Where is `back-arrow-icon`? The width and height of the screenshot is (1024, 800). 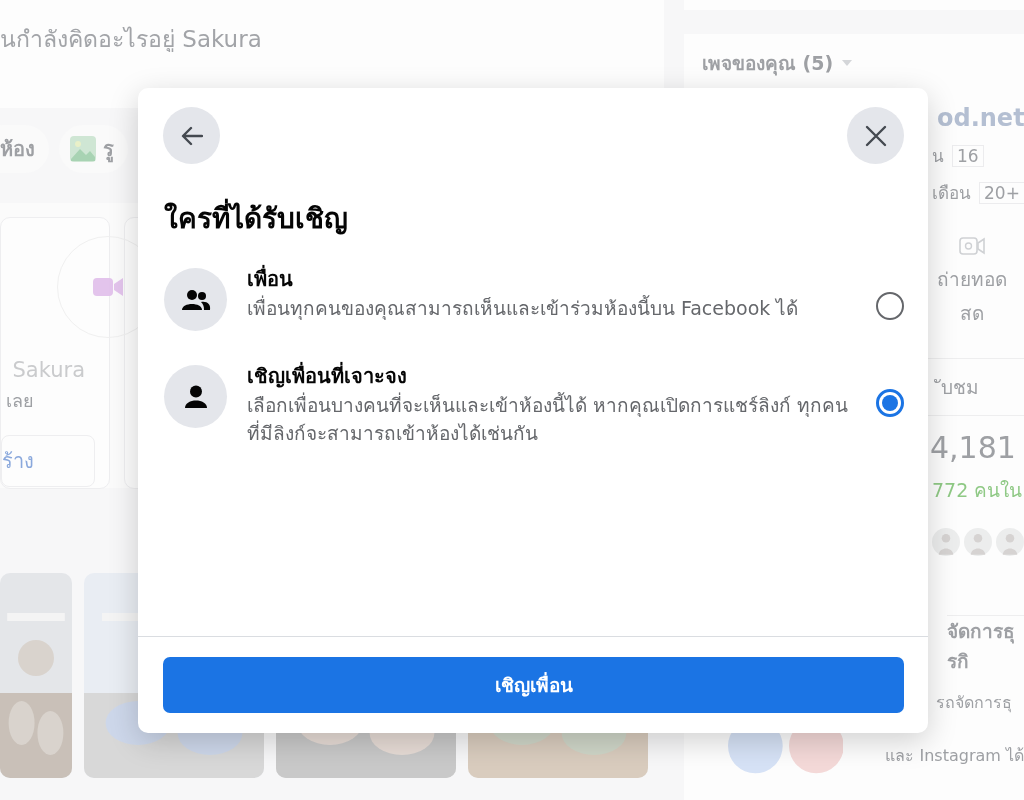 back-arrow-icon is located at coordinates (191, 135).